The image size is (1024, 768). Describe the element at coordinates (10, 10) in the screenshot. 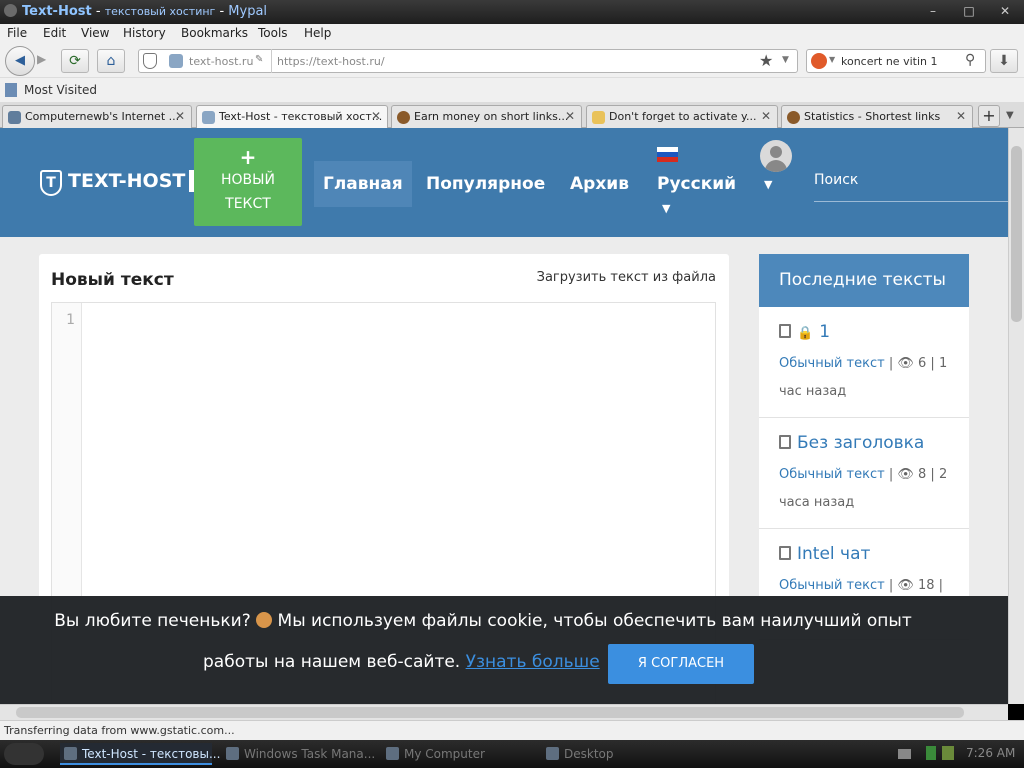

I see `app-icon` at that location.